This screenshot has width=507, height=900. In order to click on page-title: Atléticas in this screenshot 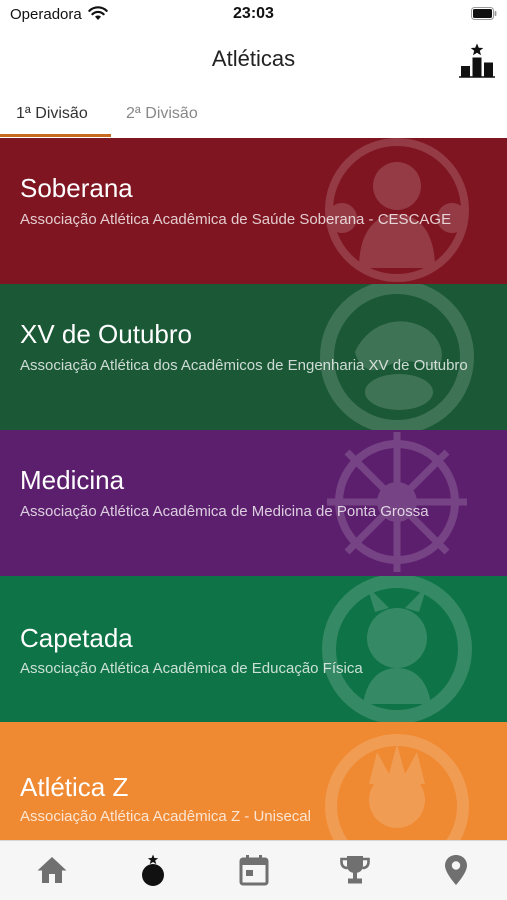, I will do `click(253, 58)`.